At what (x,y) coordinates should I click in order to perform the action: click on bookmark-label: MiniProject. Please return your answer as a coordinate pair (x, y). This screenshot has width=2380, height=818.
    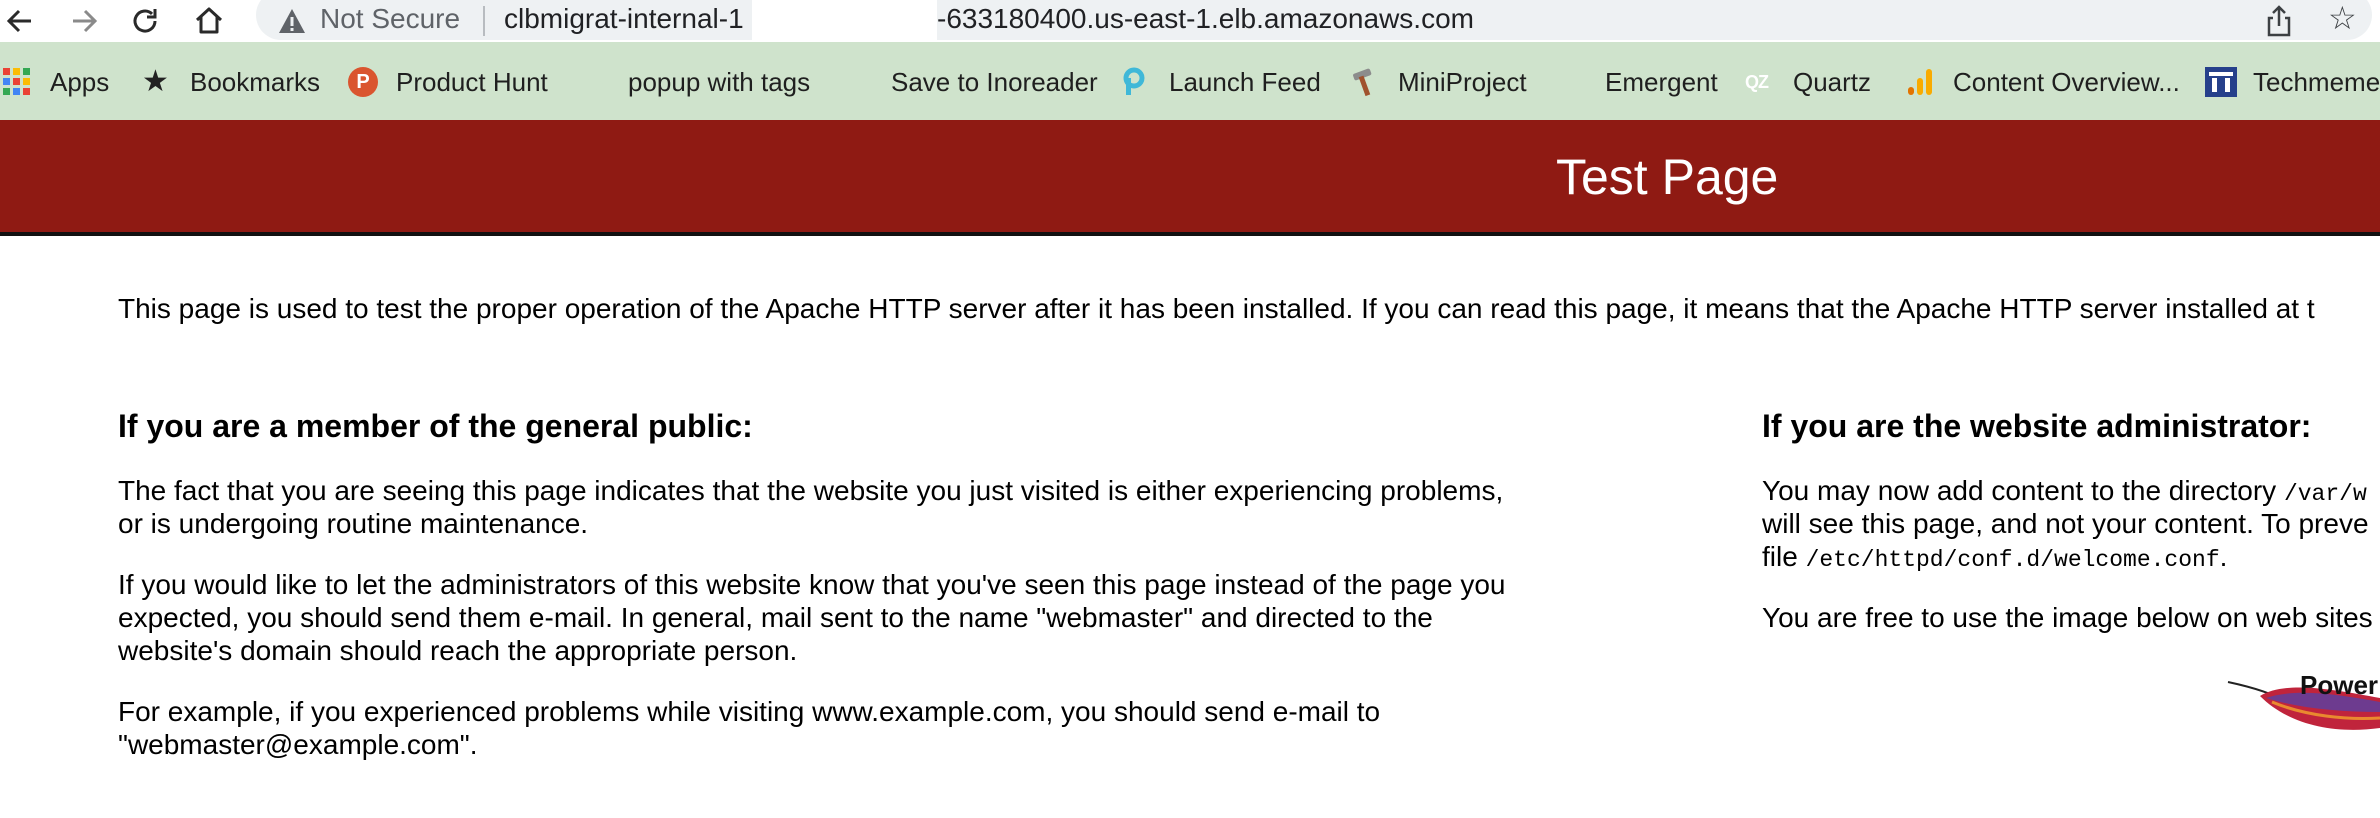
    Looking at the image, I should click on (1462, 81).